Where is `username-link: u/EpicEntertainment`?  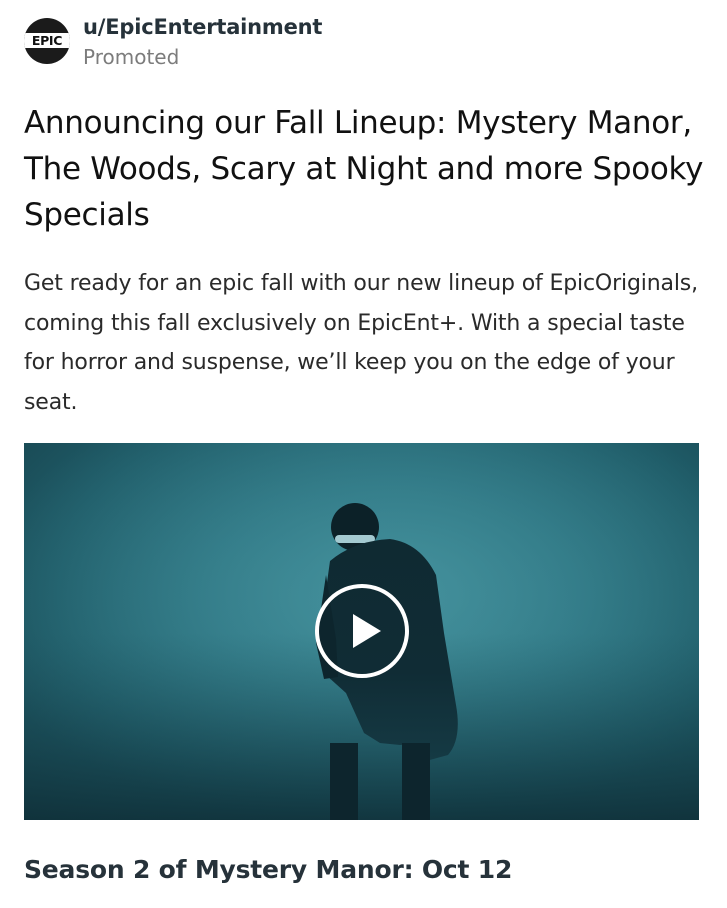 username-link: u/EpicEntertainment is located at coordinates (202, 27).